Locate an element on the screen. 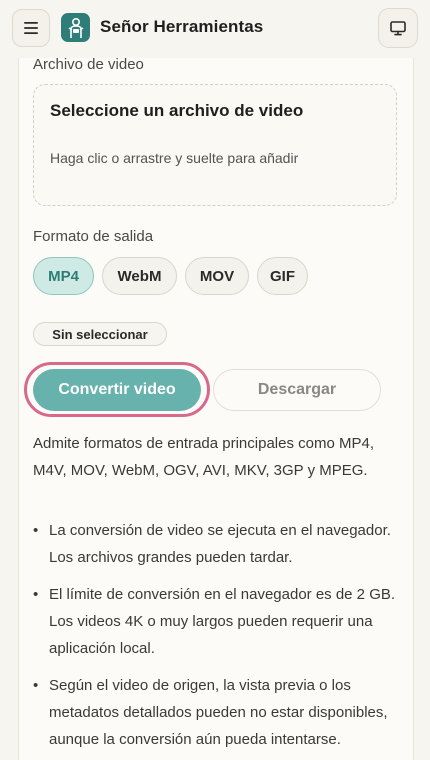  dropzone-title: Seleccione un archivo de video is located at coordinates (177, 110).